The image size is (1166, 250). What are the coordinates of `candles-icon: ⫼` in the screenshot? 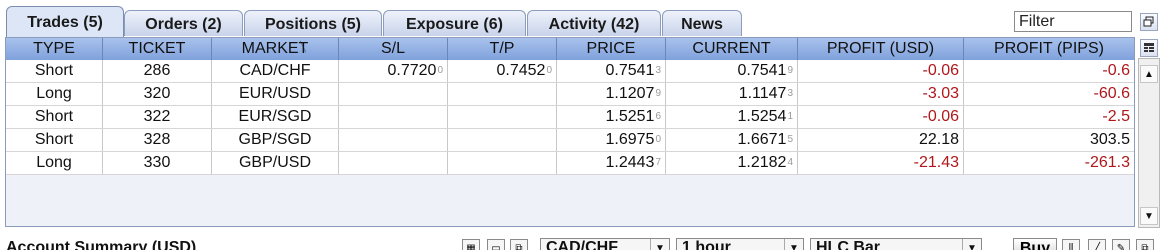 It's located at (1071, 244).